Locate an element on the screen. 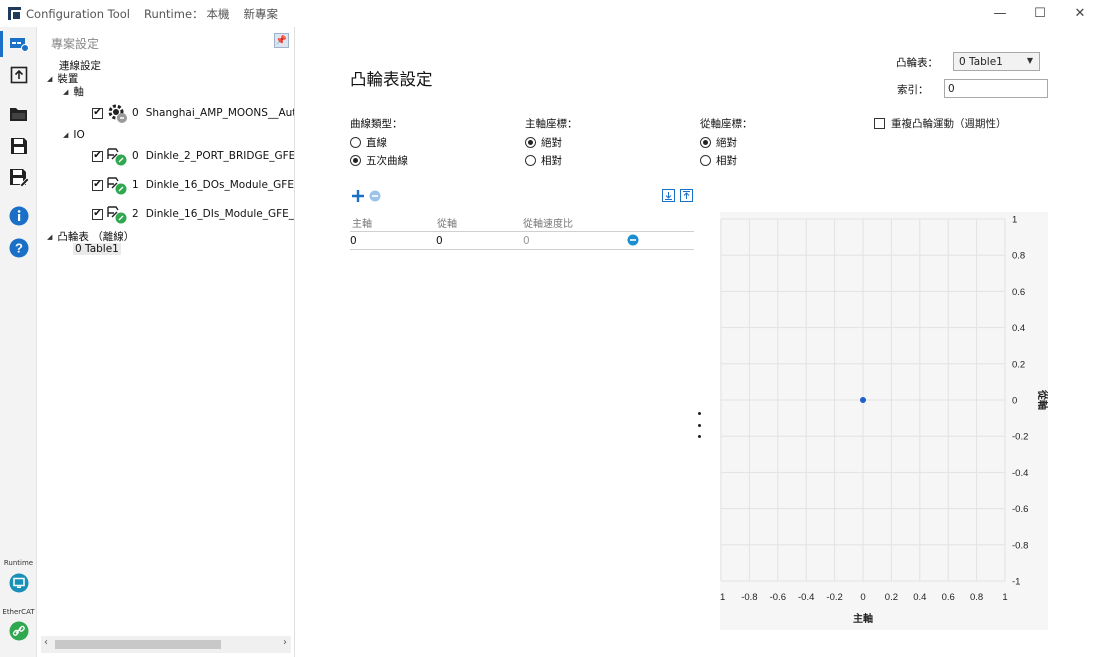 This screenshot has width=1100, height=657. upload-button is located at coordinates (18, 75).